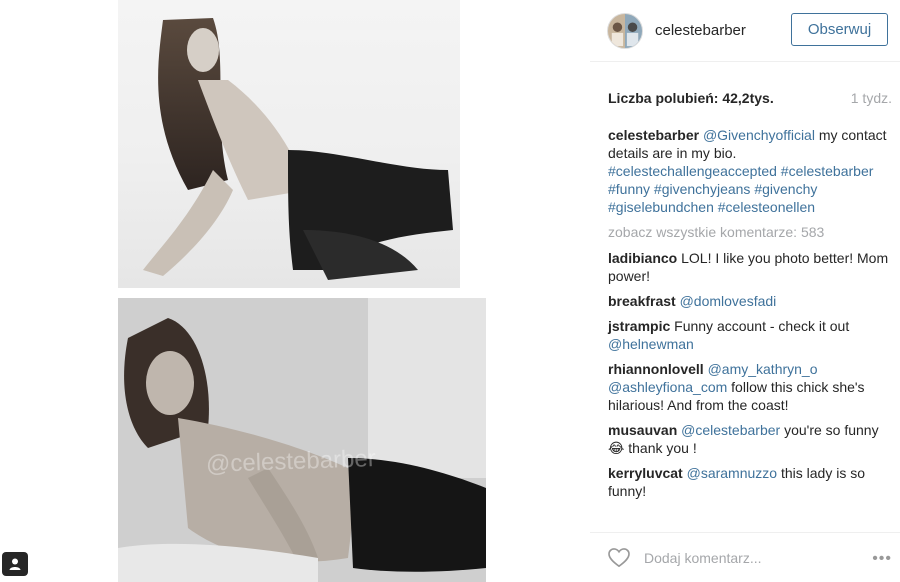 This screenshot has width=900, height=582. Describe the element at coordinates (663, 98) in the screenshot. I see `likes-label: Liczba polubień:` at that location.